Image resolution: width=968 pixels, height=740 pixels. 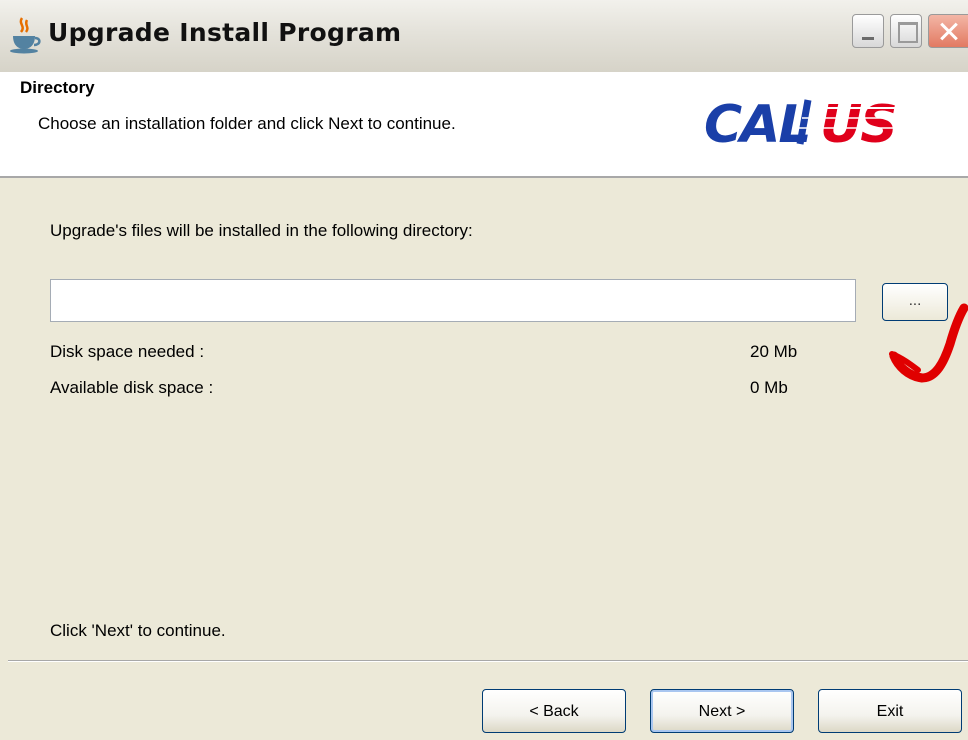 I want to click on callus-logo: CAL US, so click(x=820, y=122).